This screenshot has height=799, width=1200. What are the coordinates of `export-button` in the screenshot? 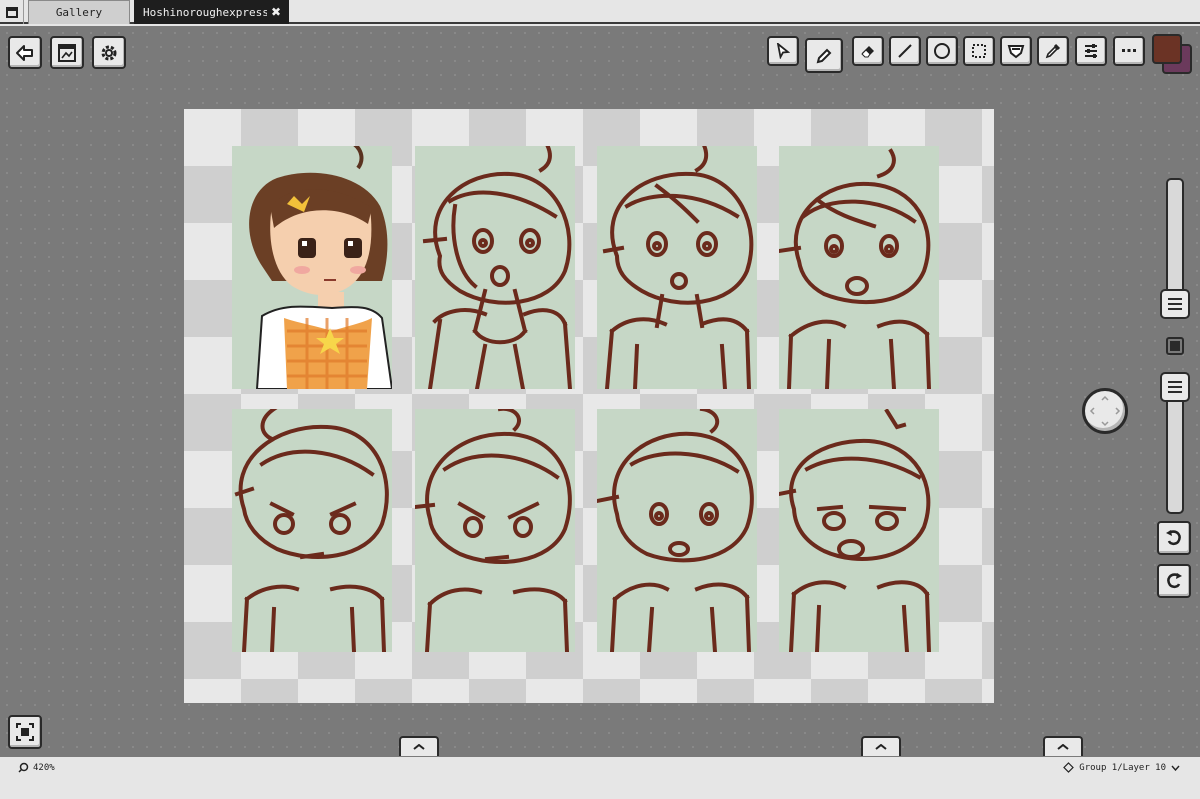 It's located at (67, 52).